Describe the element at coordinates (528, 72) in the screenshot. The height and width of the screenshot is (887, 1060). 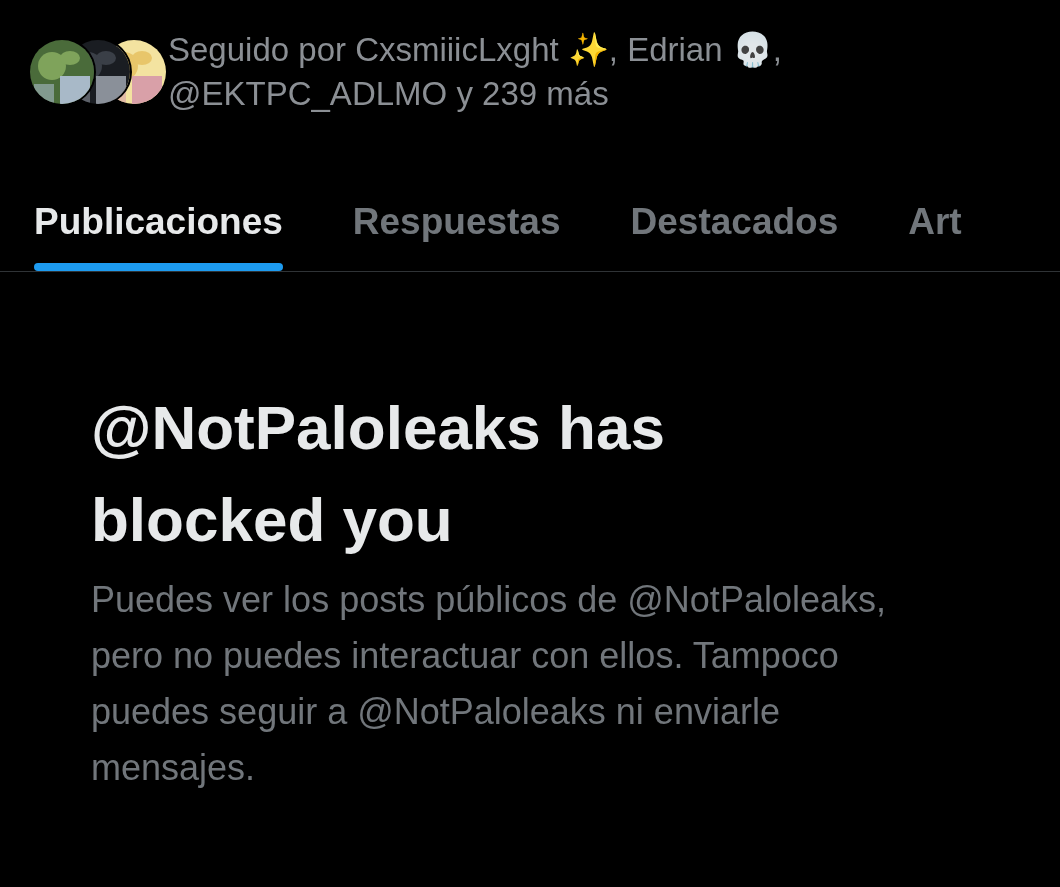
I see `followed-by-text: Seguido por CxsmiiicLxght ✨, Edrian 💀, @EKTPC_ADLMO y 239 más` at that location.